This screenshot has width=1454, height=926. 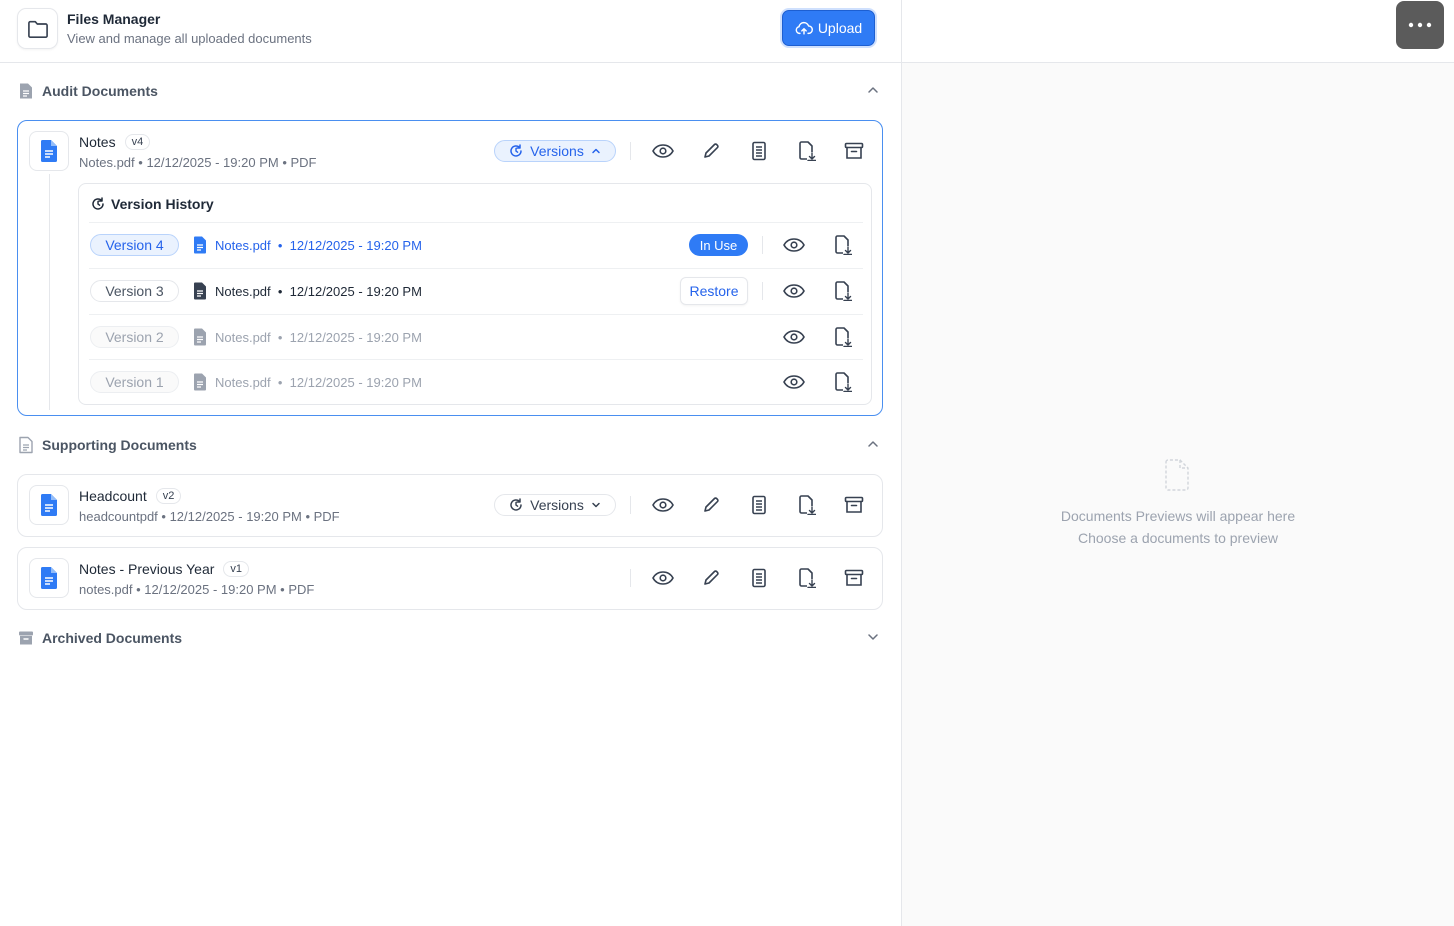 What do you see at coordinates (97, 142) in the screenshot?
I see `document-title: Notes` at bounding box center [97, 142].